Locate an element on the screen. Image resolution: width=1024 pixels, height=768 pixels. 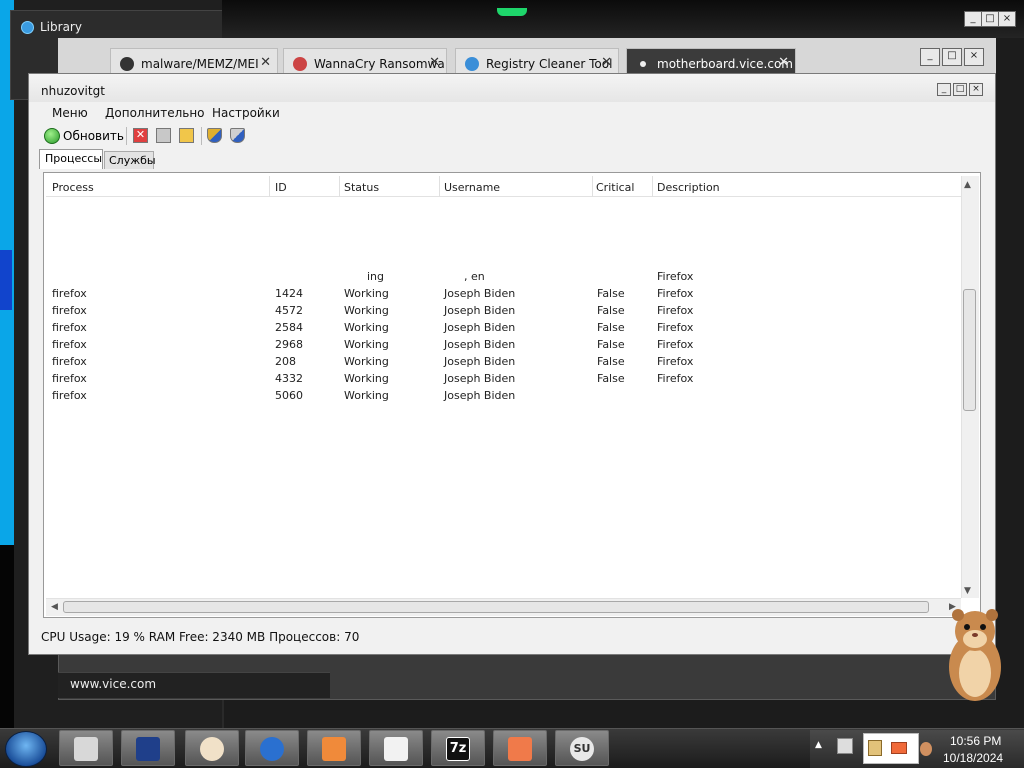
scroll-left-icon: ◀ is located at coordinates (54, 607).